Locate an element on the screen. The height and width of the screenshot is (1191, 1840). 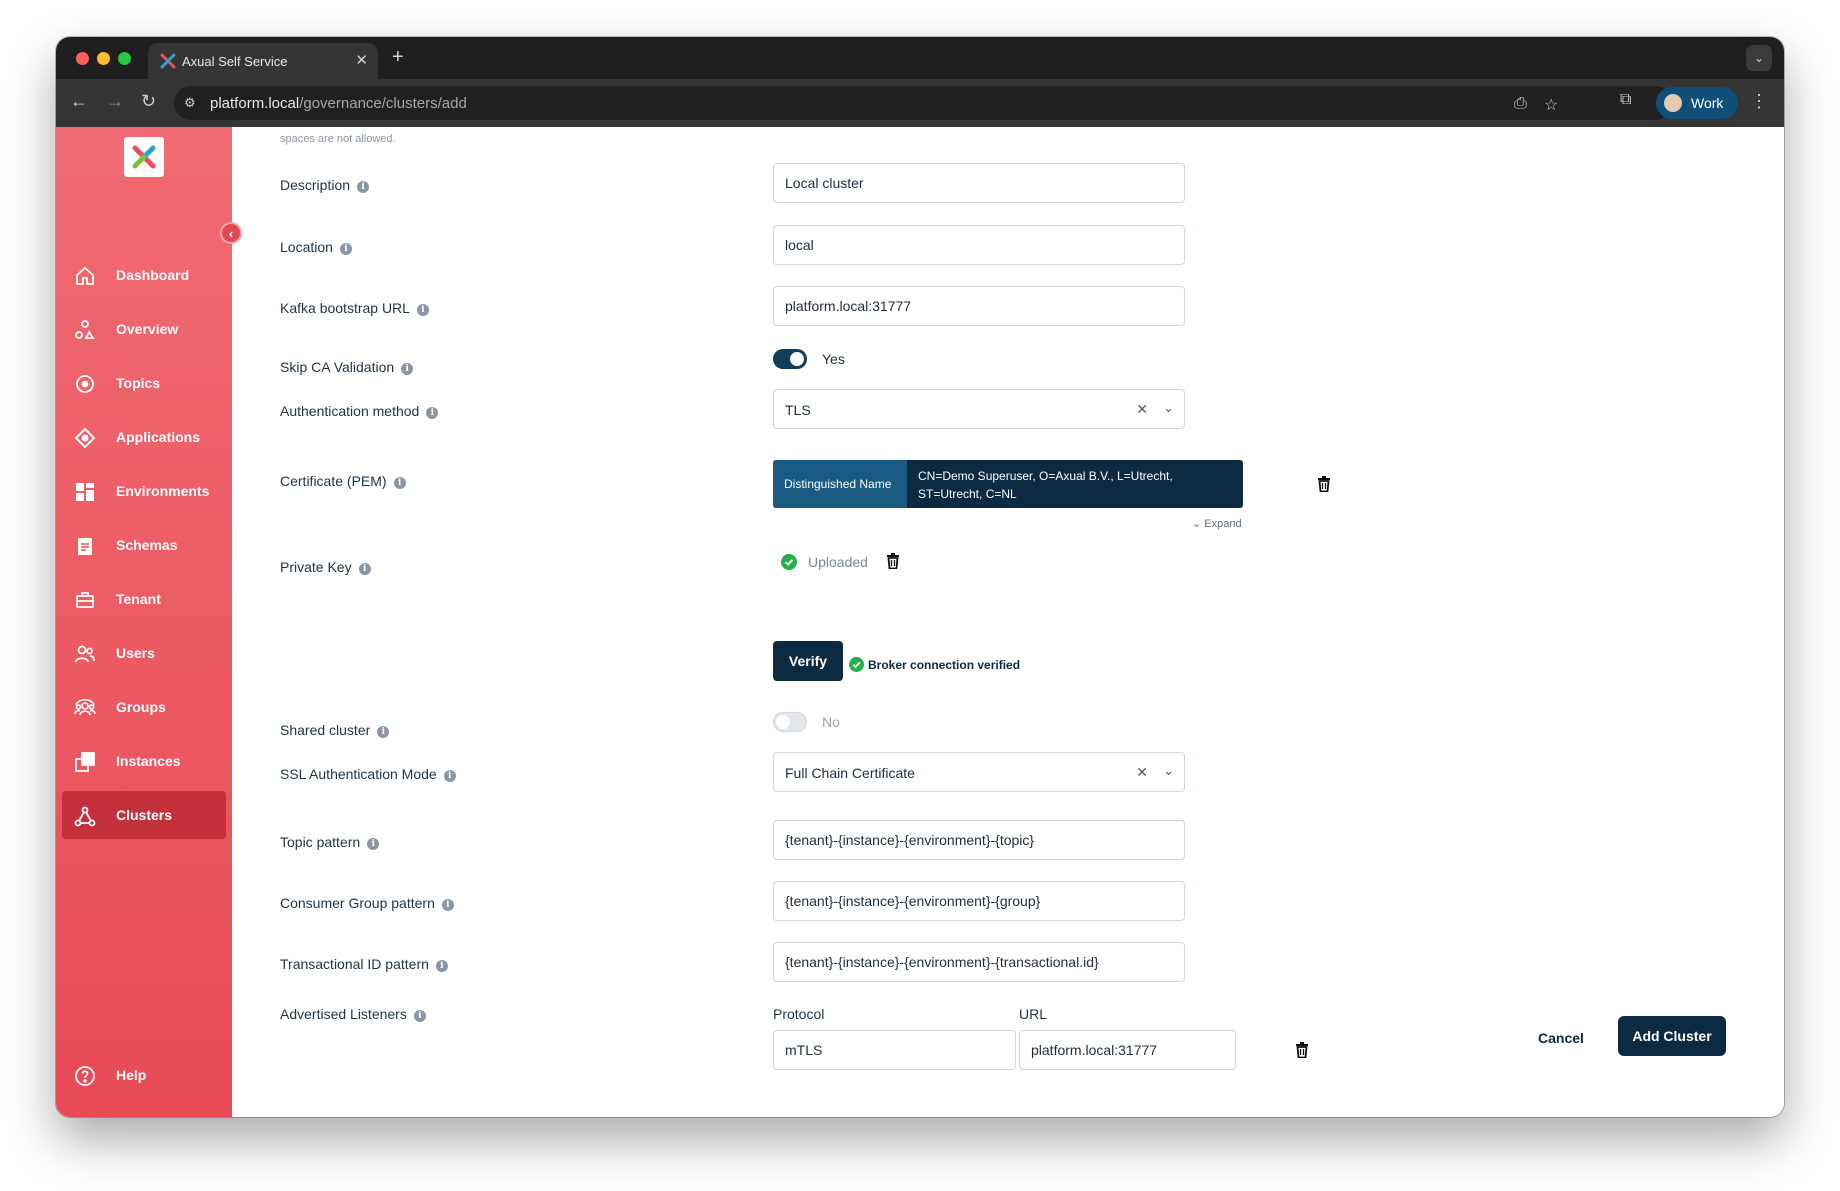
consumer-group-pattern-input is located at coordinates (979, 901).